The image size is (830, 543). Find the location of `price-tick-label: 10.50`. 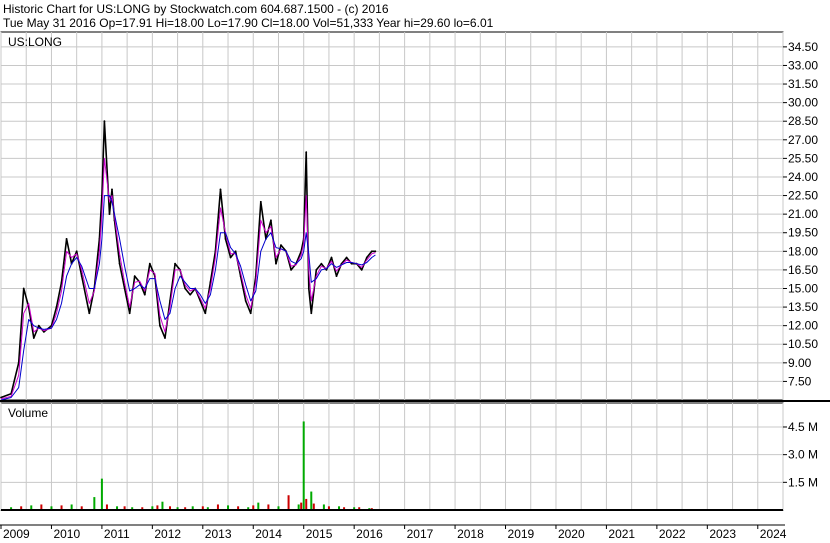

price-tick-label: 10.50 is located at coordinates (803, 344).